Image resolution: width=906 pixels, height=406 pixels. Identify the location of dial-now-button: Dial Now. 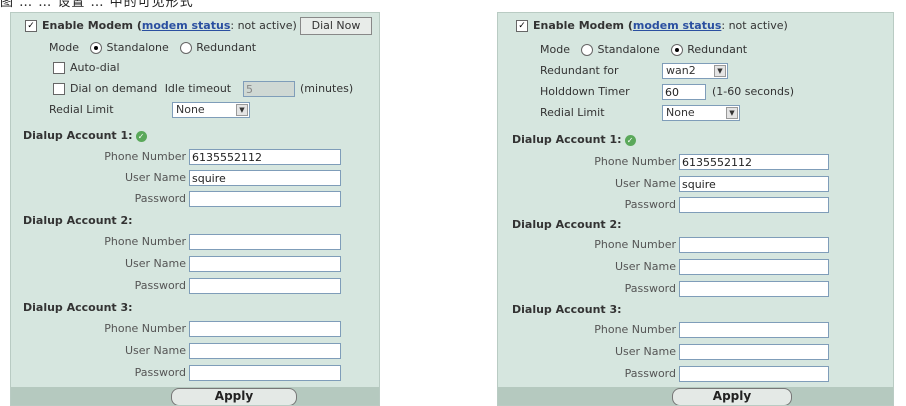
(336, 26).